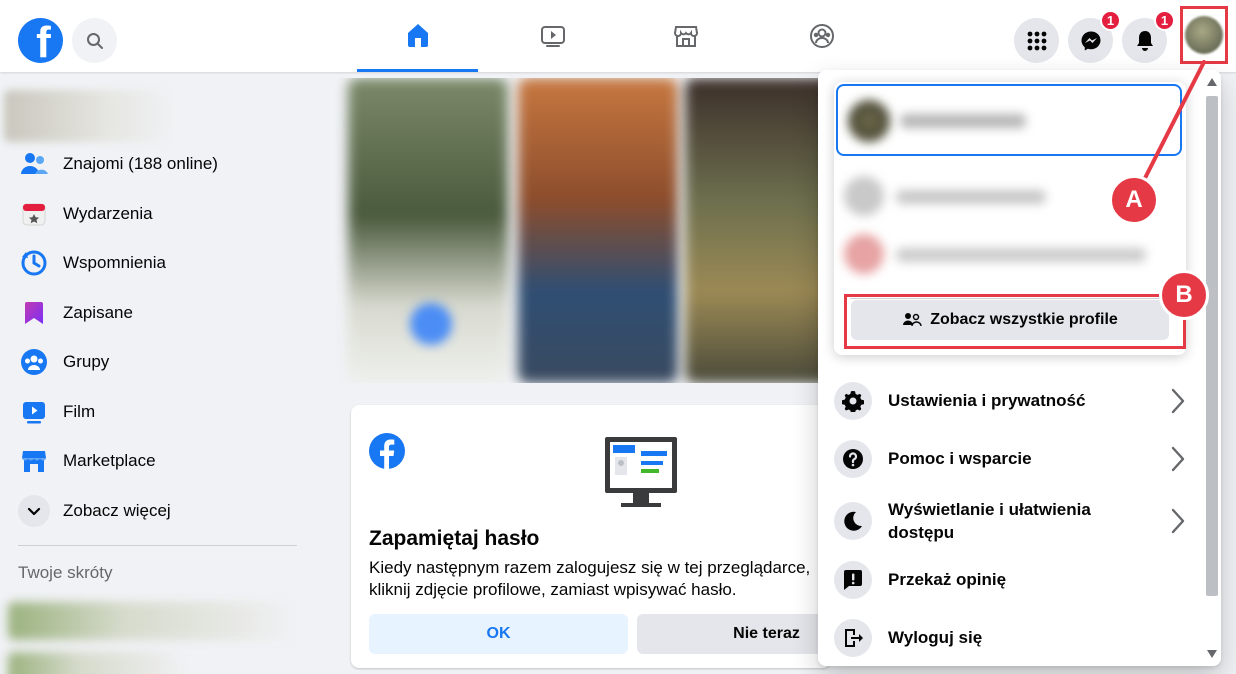 The image size is (1236, 674). Describe the element at coordinates (947, 579) in the screenshot. I see `menu-item-label: Przekaż opinię` at that location.